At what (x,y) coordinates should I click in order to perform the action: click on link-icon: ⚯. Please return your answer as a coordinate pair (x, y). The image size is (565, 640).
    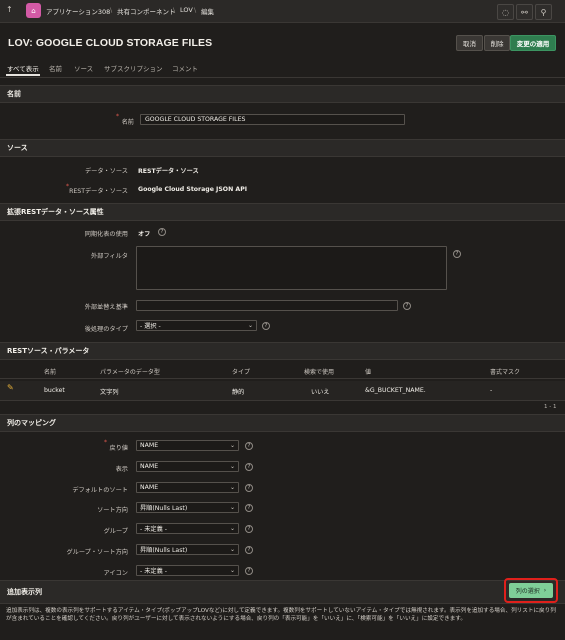
    Looking at the image, I should click on (524, 12).